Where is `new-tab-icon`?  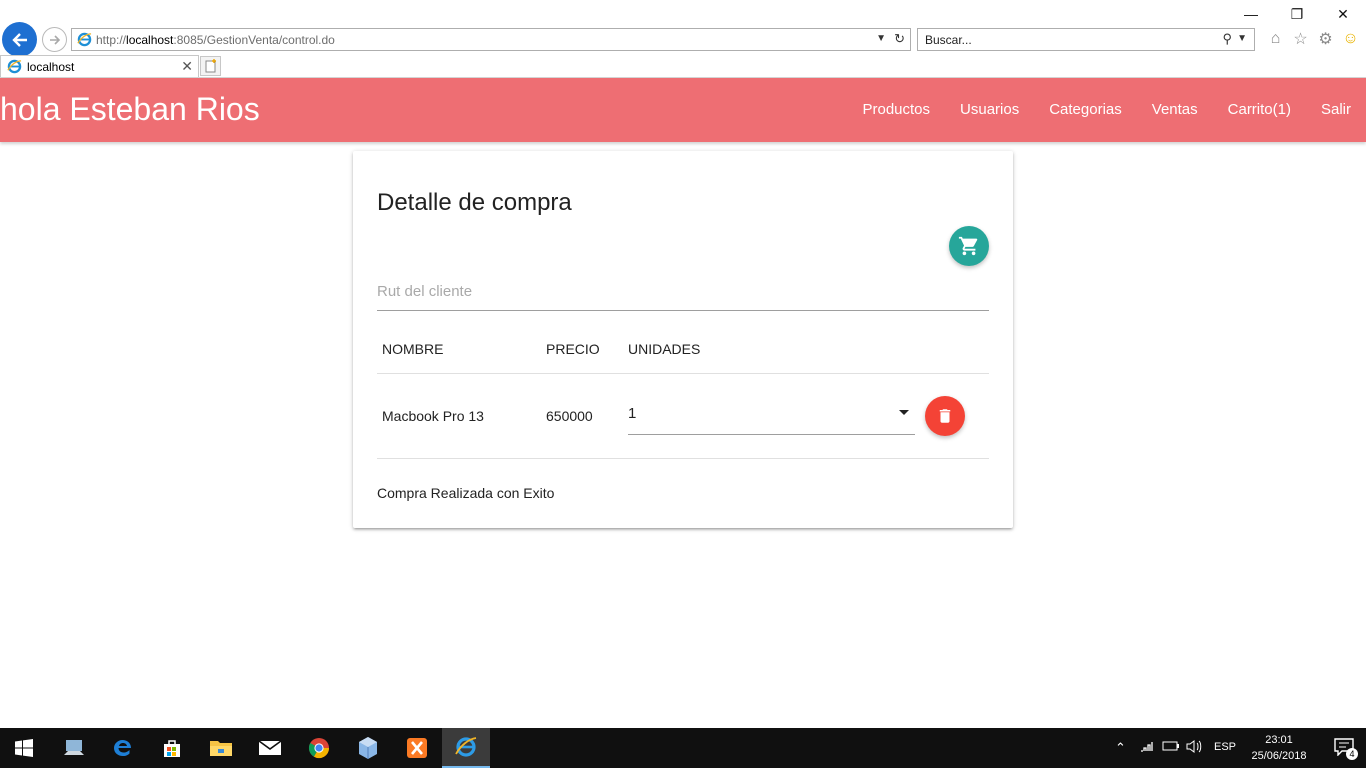
new-tab-icon is located at coordinates (210, 66).